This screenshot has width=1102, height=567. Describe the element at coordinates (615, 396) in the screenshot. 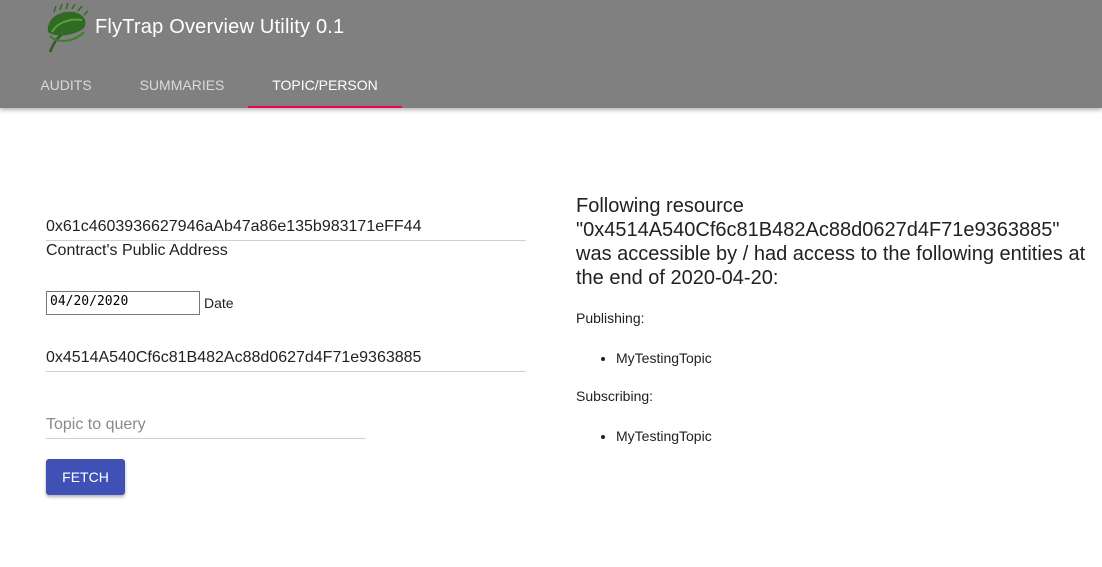

I see `subscribing-label: Subscribing:` at that location.